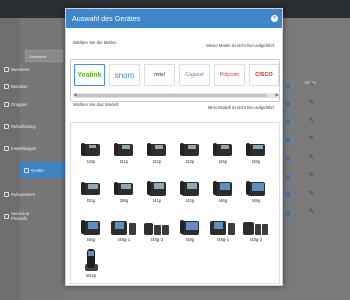 Image resolution: width=350 pixels, height=300 pixels. Describe the element at coordinates (240, 45) in the screenshot. I see `brand-missing-link: Meine Marke ist nicht hier aufgeführt` at that location.